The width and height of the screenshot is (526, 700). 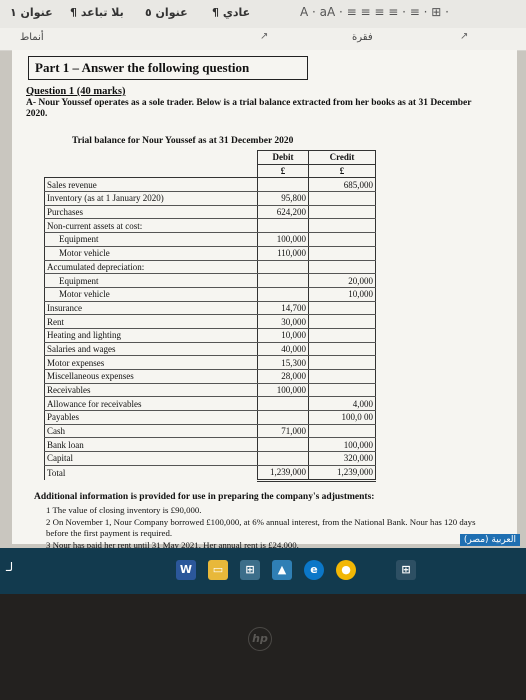 I want to click on table-row: Sales revenue 685,000, so click(x=210, y=185).